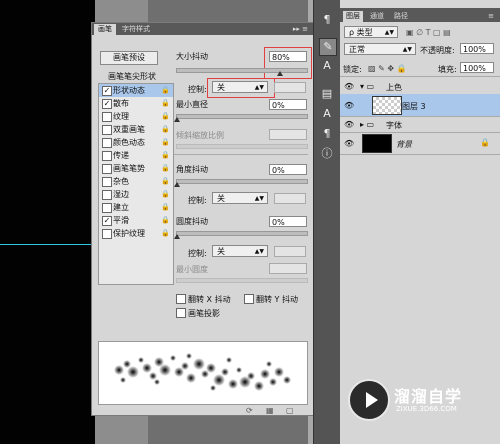 Image resolution: width=500 pixels, height=444 pixels. What do you see at coordinates (136, 155) in the screenshot?
I see `option-transfer: 传递 🔒` at bounding box center [136, 155].